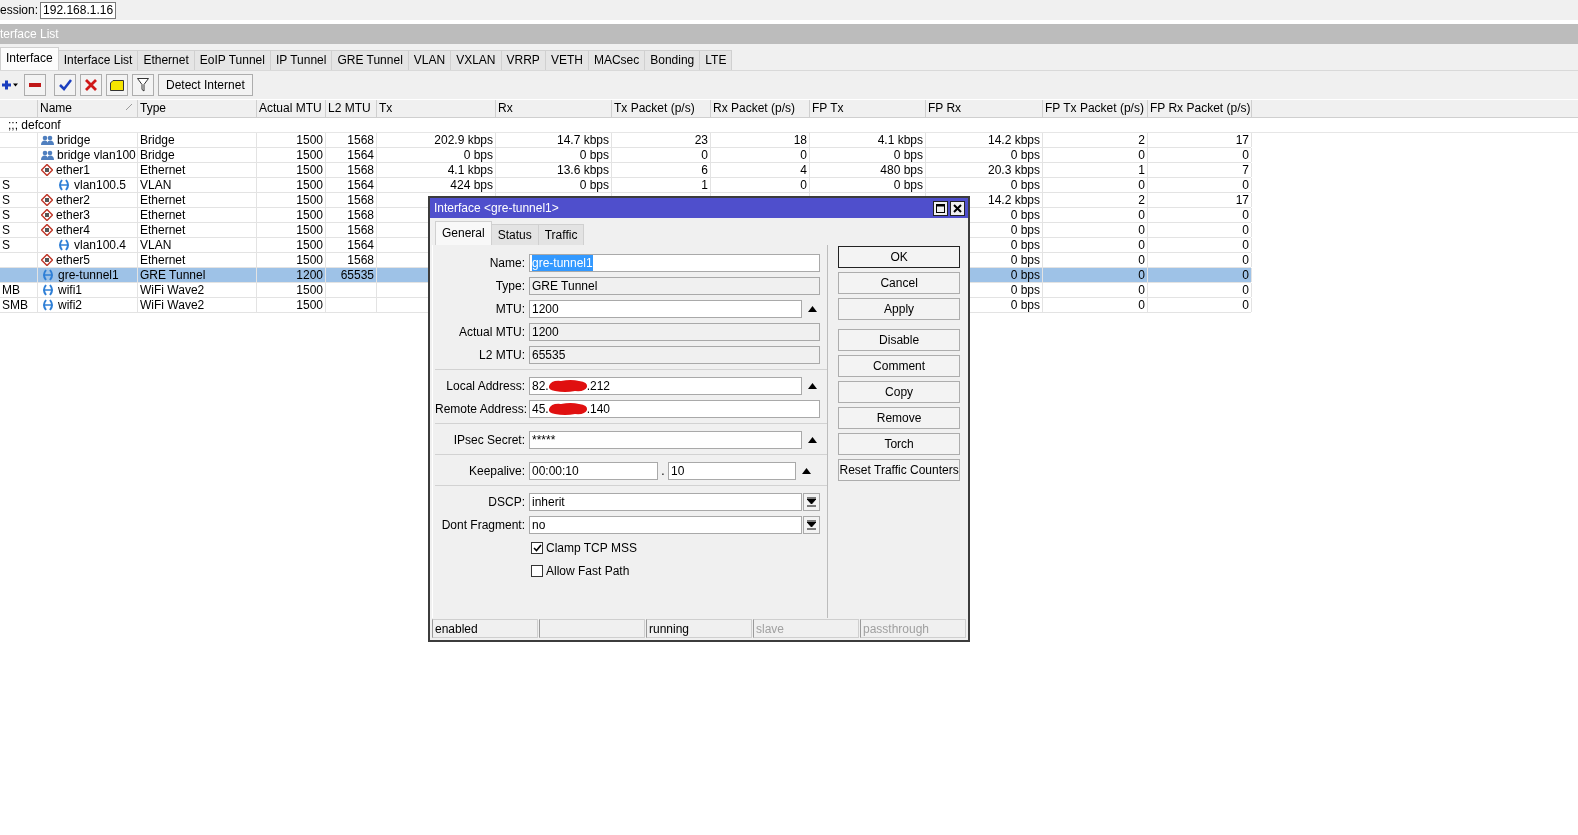 This screenshot has width=1578, height=835. I want to click on field-label: Local Address:, so click(485, 385).